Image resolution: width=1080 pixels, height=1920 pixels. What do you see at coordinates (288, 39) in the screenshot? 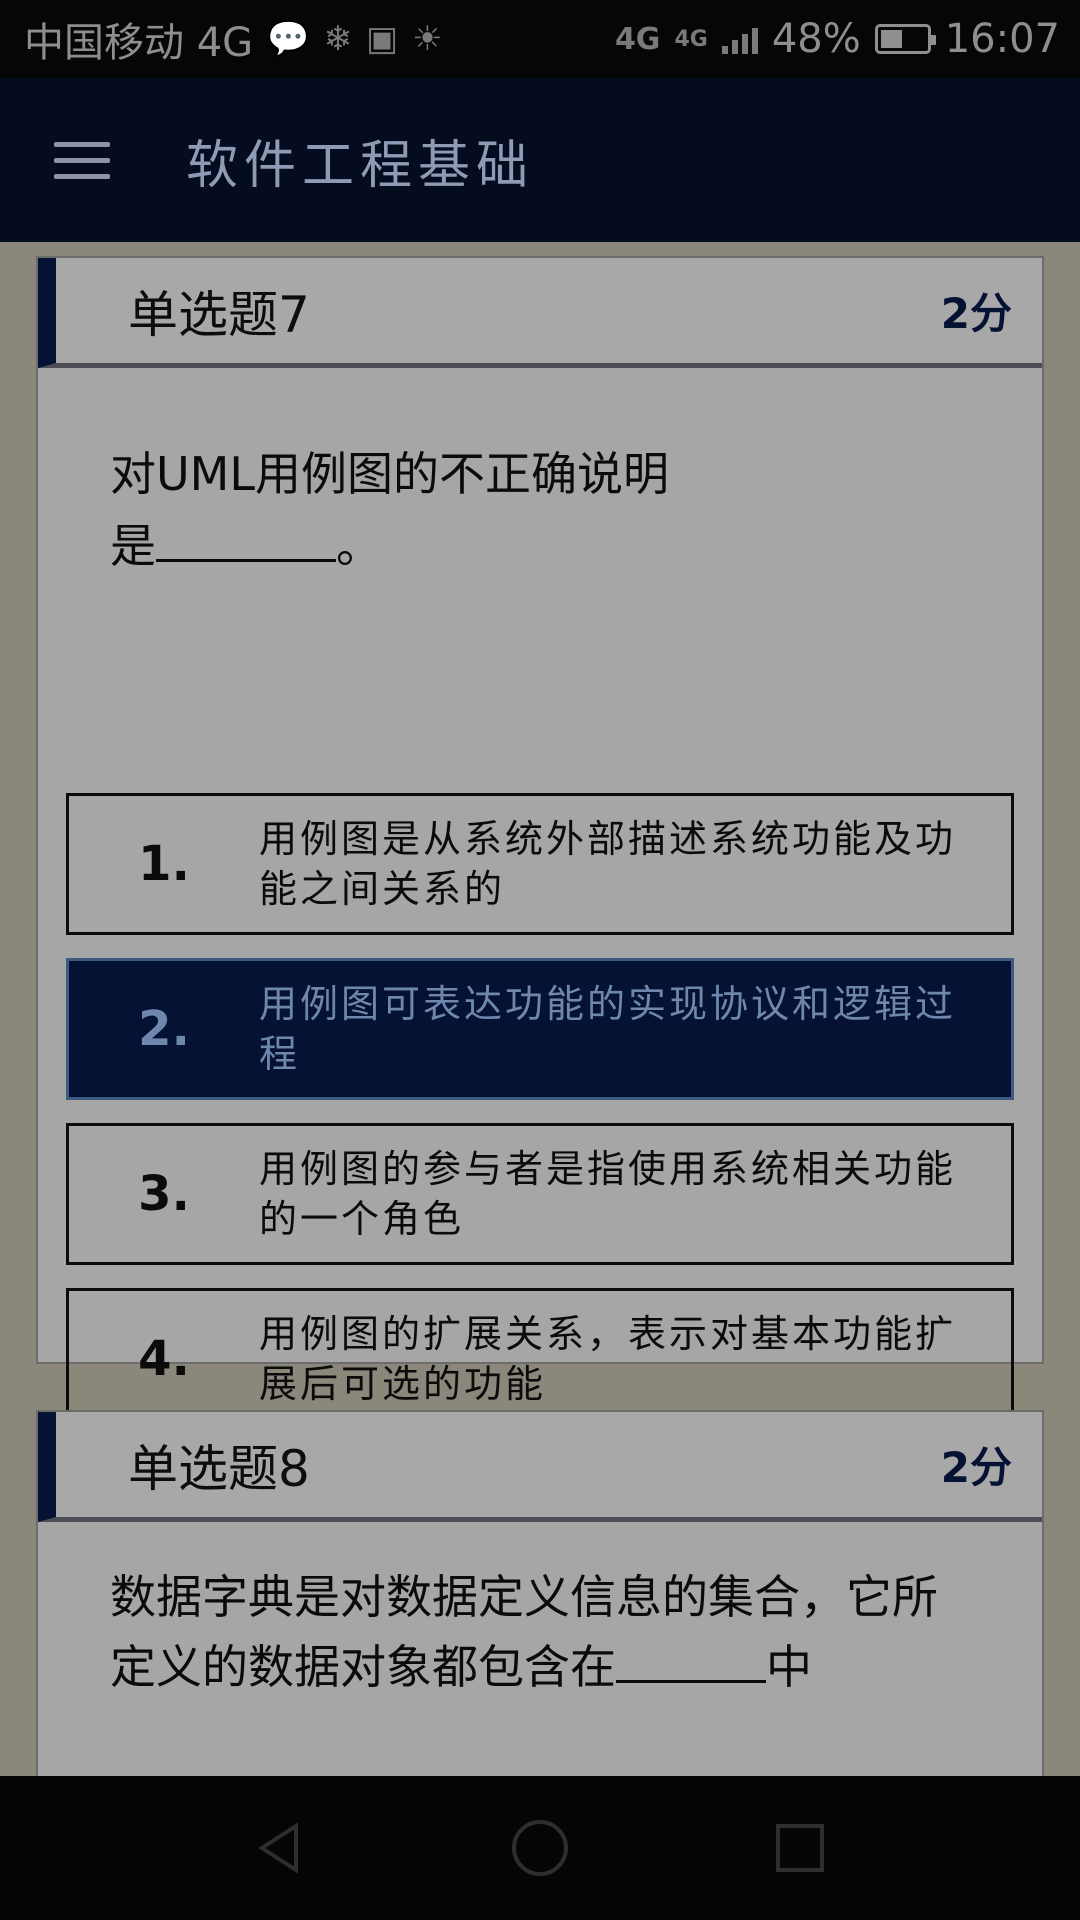
I see `message-icon: 💬` at bounding box center [288, 39].